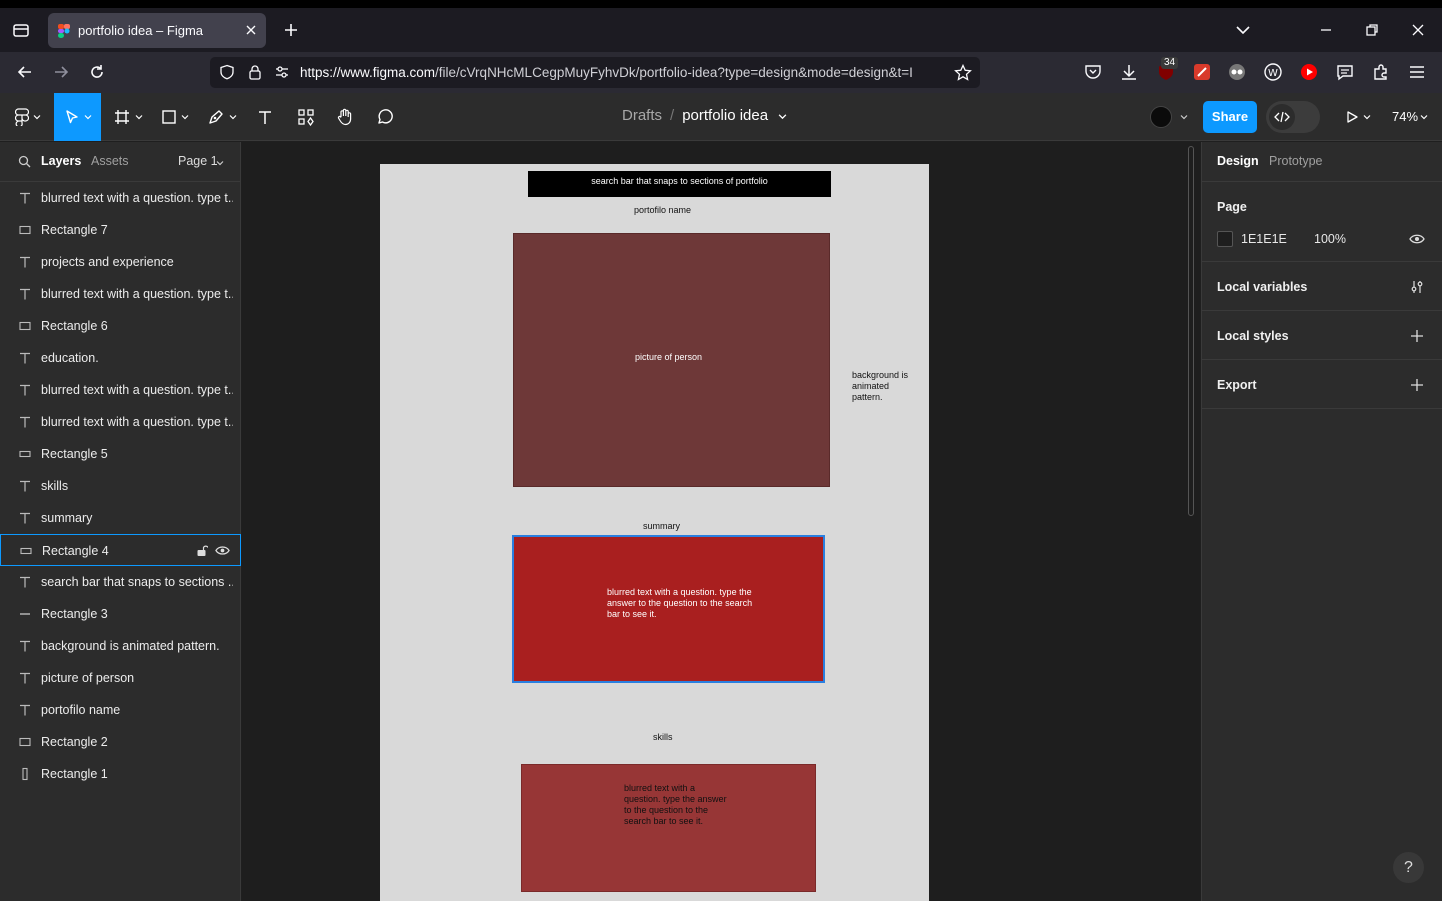  Describe the element at coordinates (1417, 385) in the screenshot. I see `add-export-plus-icon` at that location.